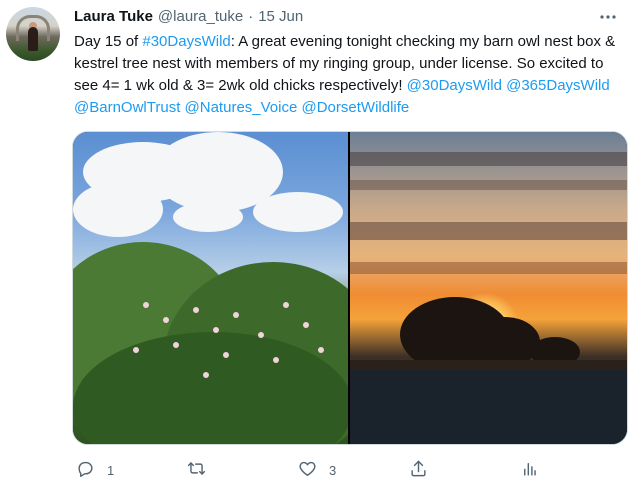 The image size is (636, 489). Describe the element at coordinates (85, 470) in the screenshot. I see `reply-icon` at that location.